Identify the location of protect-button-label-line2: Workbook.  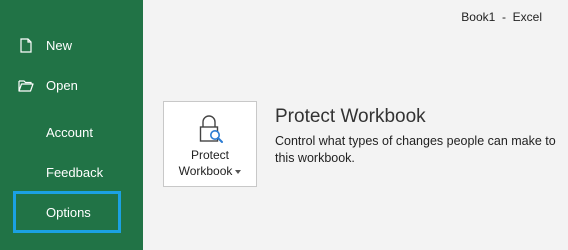
(210, 171).